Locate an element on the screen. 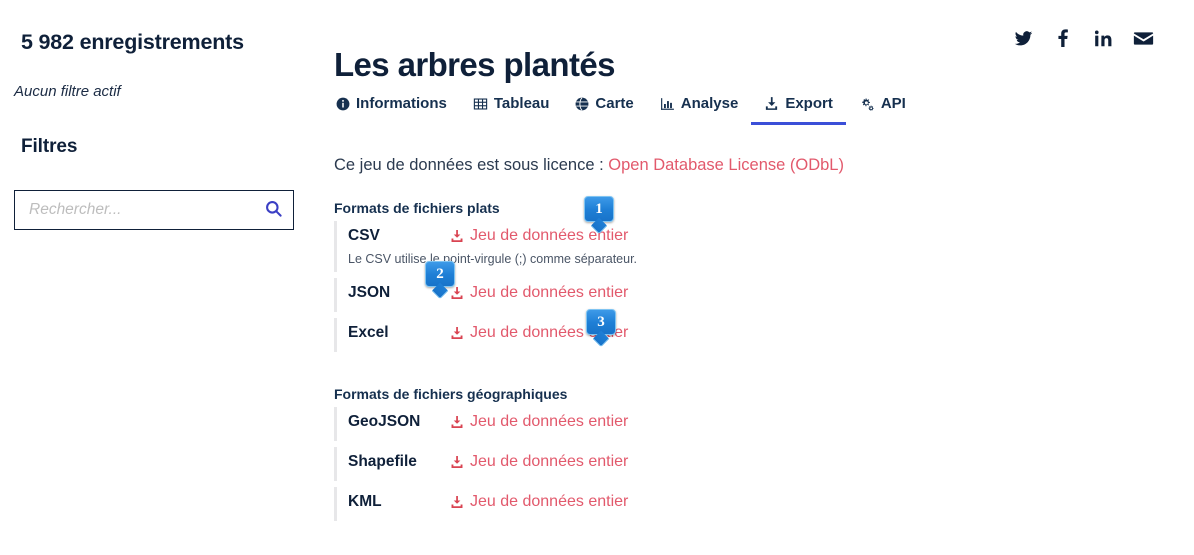 Image resolution: width=1194 pixels, height=555 pixels. format-name: Excel is located at coordinates (368, 332).